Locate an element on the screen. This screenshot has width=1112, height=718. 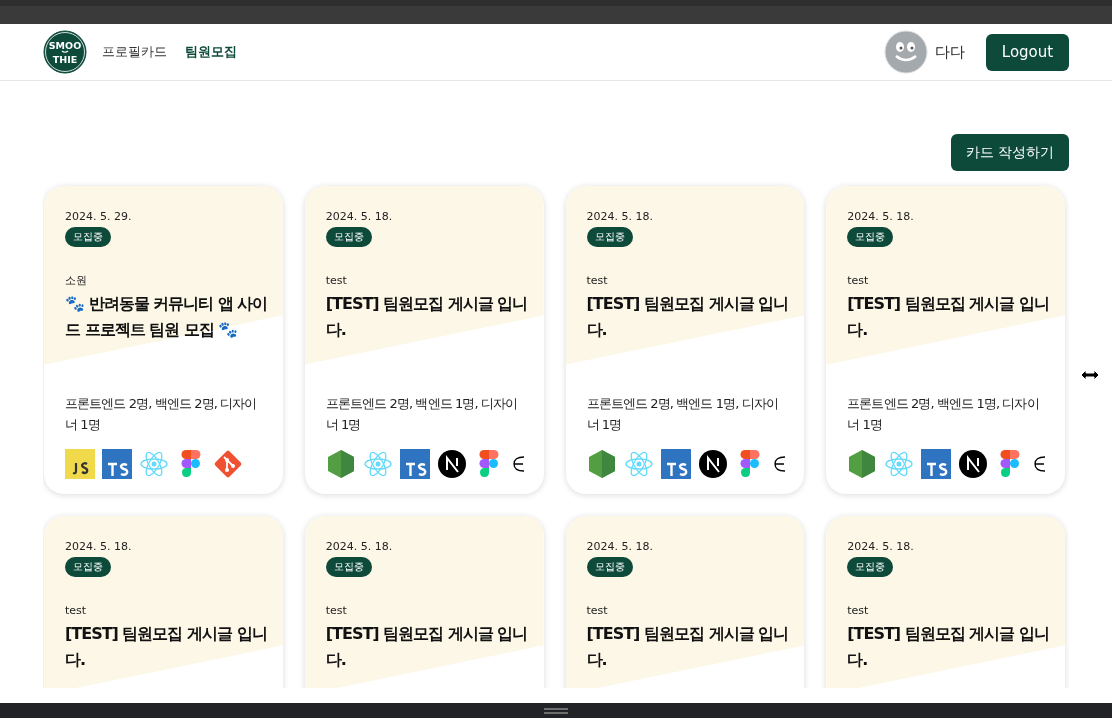
author-name: 소원 is located at coordinates (76, 281).